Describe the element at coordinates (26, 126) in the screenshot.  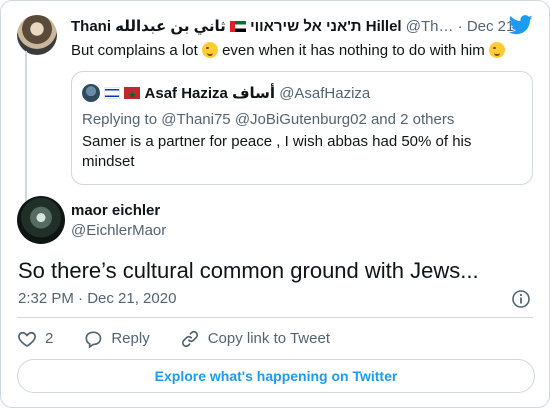
I see `thread-connector-line` at that location.